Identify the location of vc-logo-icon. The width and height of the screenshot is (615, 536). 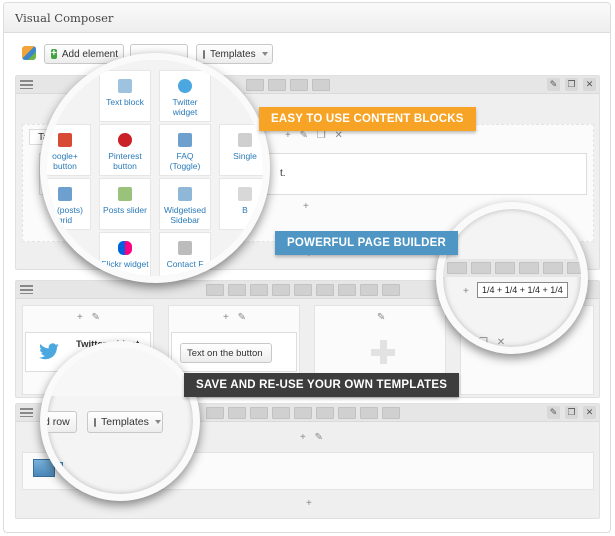
(29, 53).